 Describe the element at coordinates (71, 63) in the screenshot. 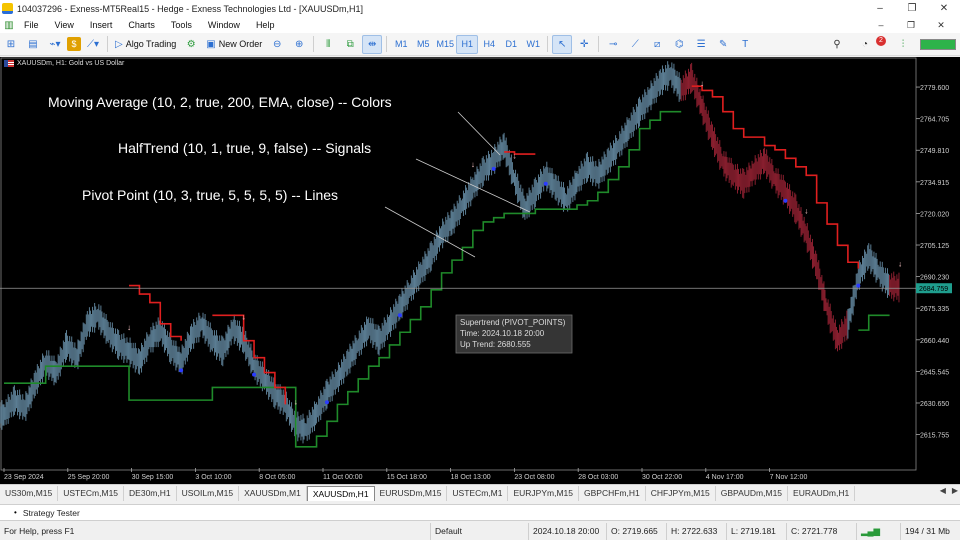

I see `chart-symbol-label: XAUUSDm, H1: Gold vs US Dollar` at that location.